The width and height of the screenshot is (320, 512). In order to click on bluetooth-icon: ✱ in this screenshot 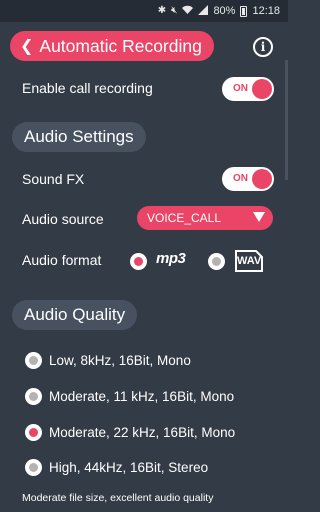, I will do `click(162, 10)`.